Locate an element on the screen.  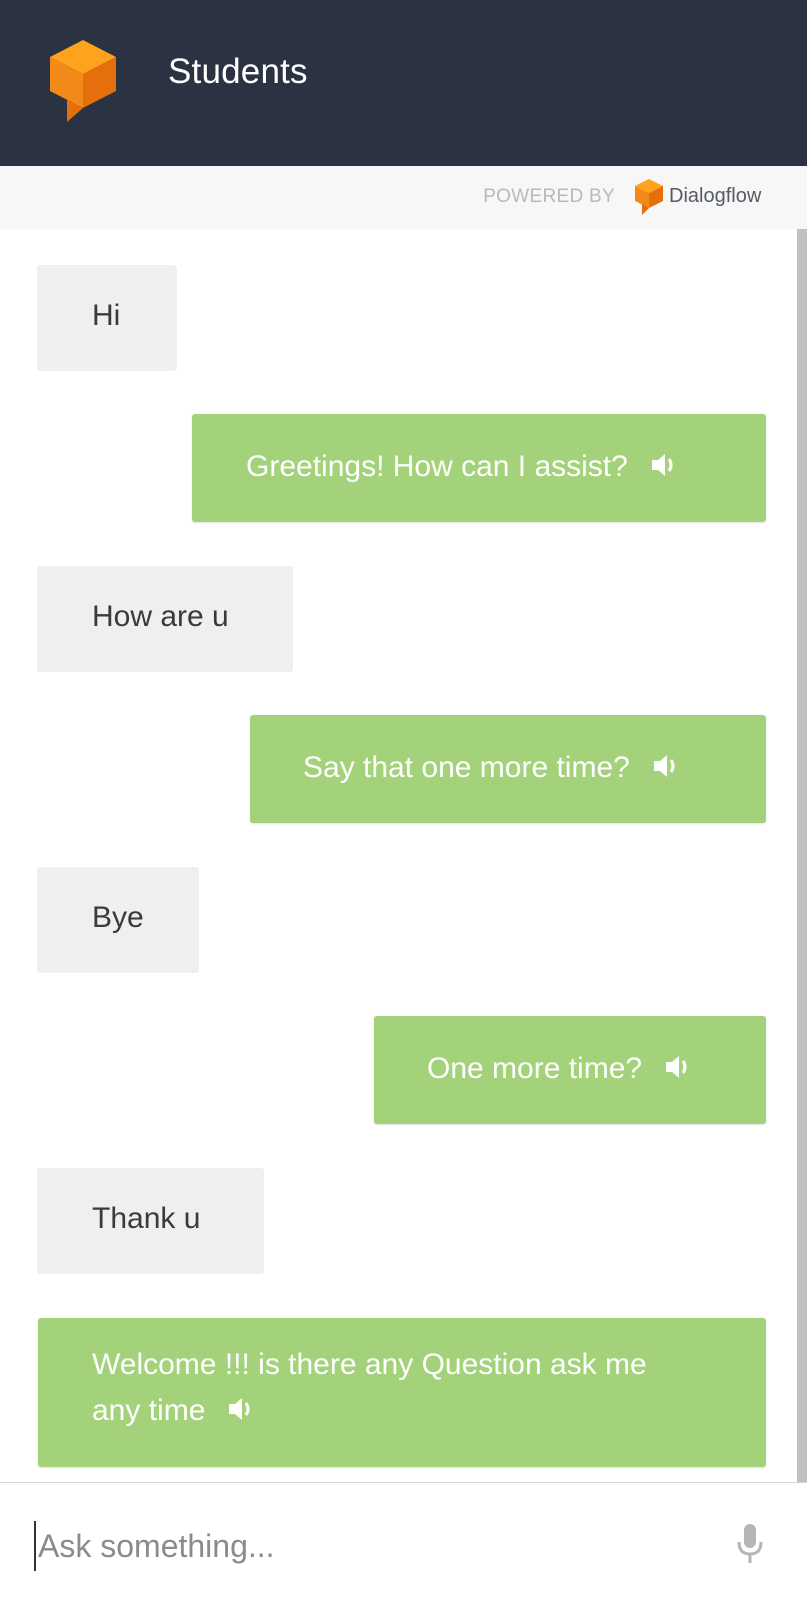
message-text-line-2: any time is located at coordinates (429, 1411).